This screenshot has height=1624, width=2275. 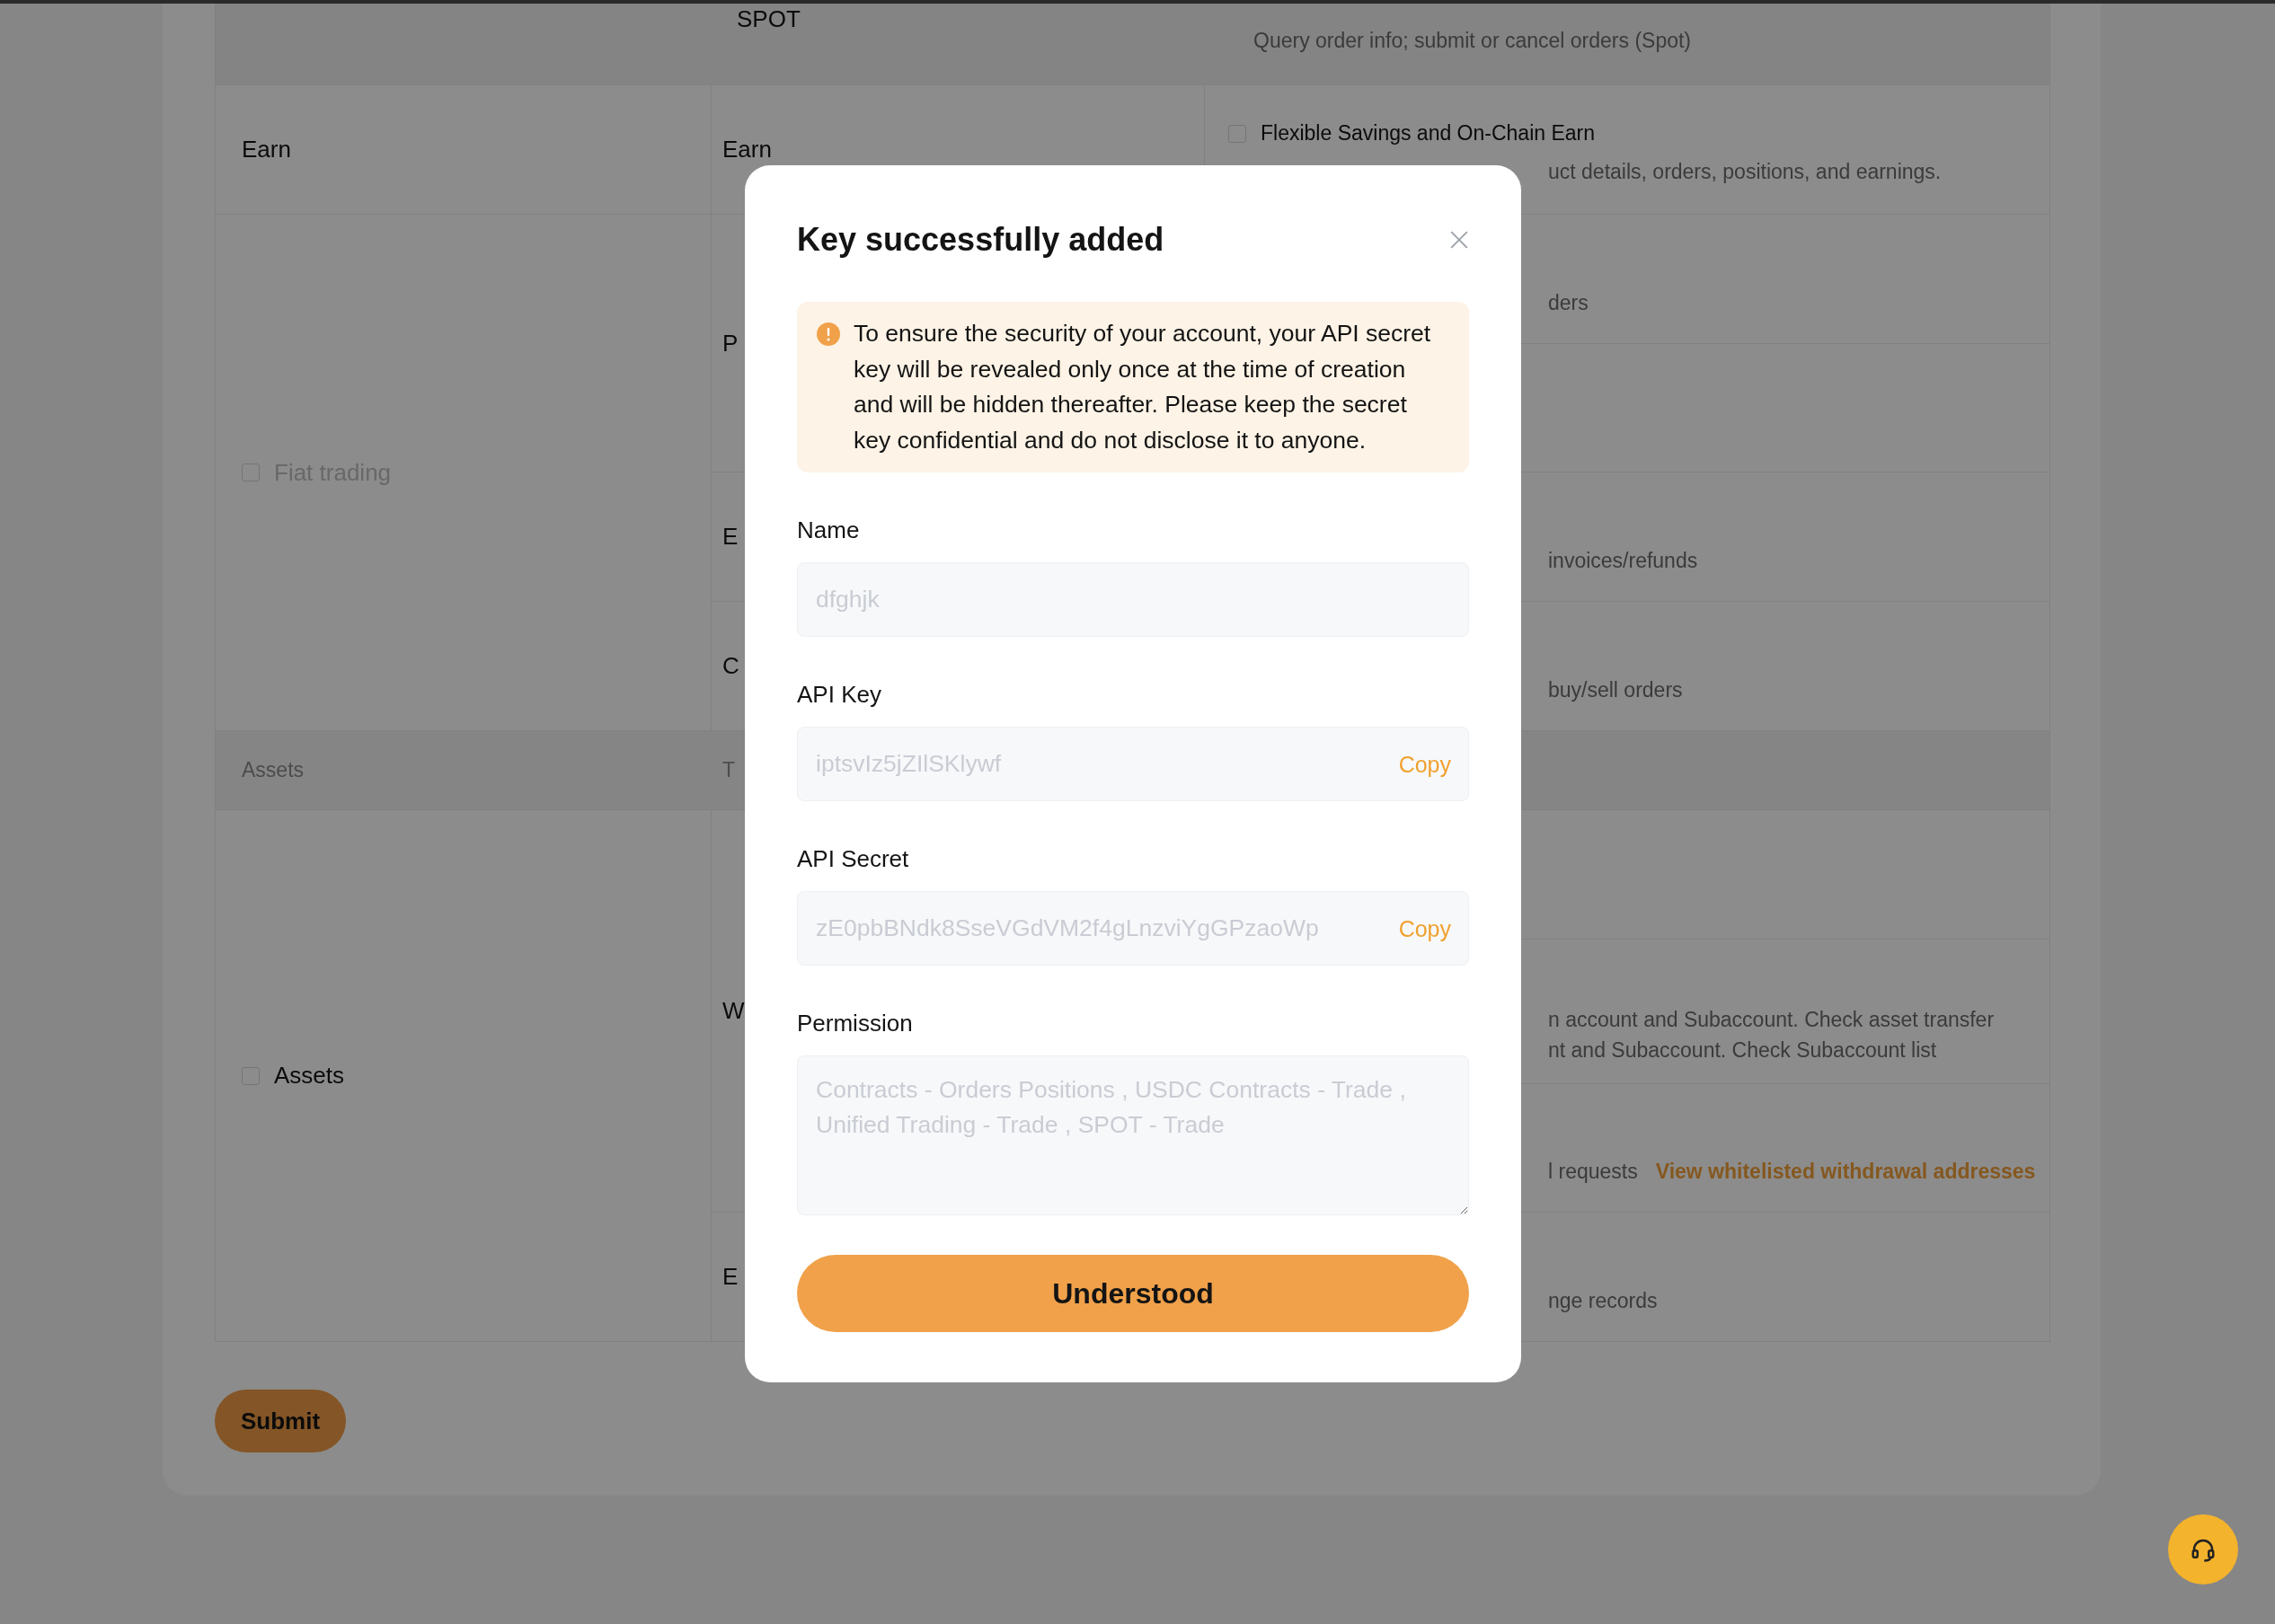 I want to click on permission-description: nt and Subaccount. Check Subaccount list, so click(x=1743, y=1050).